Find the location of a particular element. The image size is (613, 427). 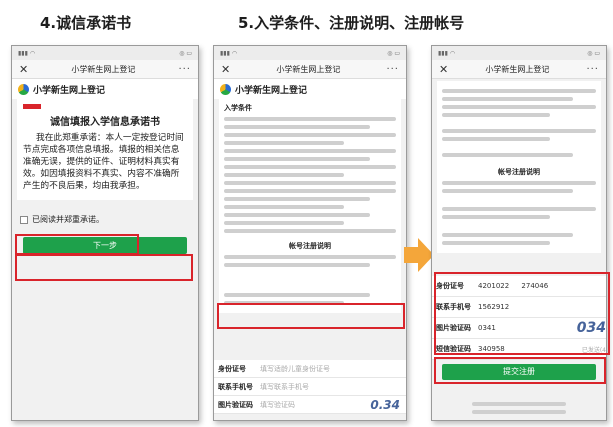

heading-step-4: 4.诚信承诺书 is located at coordinates (86, 23).